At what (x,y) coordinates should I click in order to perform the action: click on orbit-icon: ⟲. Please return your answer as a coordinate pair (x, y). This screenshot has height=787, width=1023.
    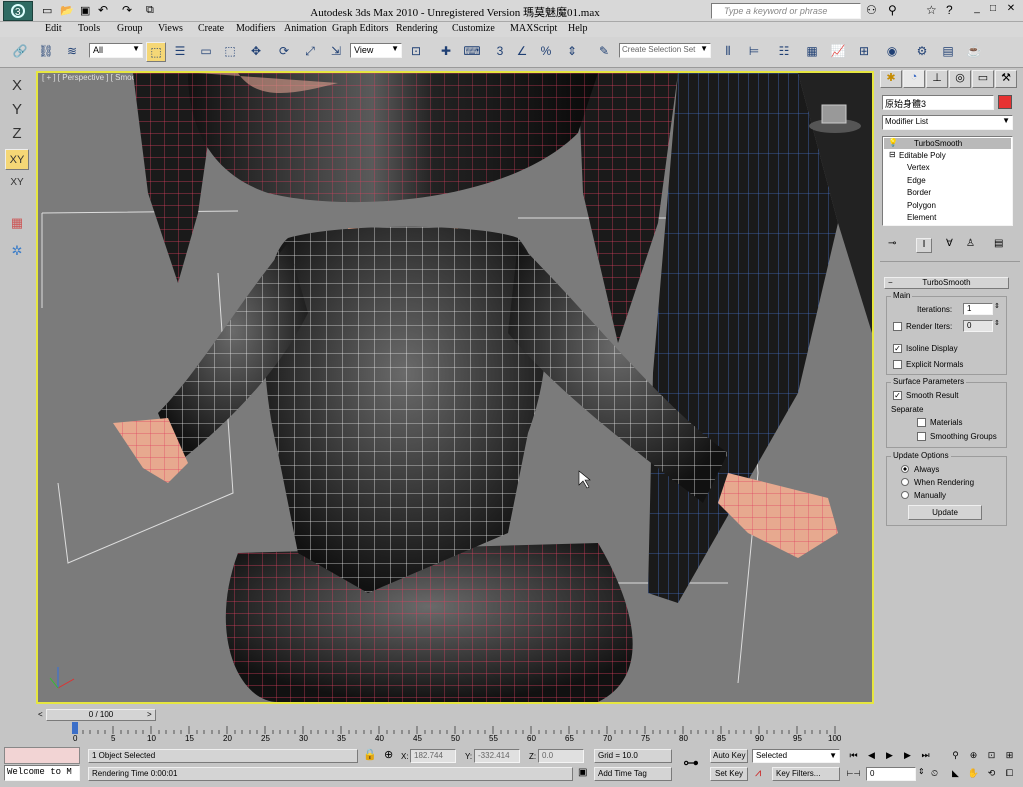
    Looking at the image, I should click on (991, 774).